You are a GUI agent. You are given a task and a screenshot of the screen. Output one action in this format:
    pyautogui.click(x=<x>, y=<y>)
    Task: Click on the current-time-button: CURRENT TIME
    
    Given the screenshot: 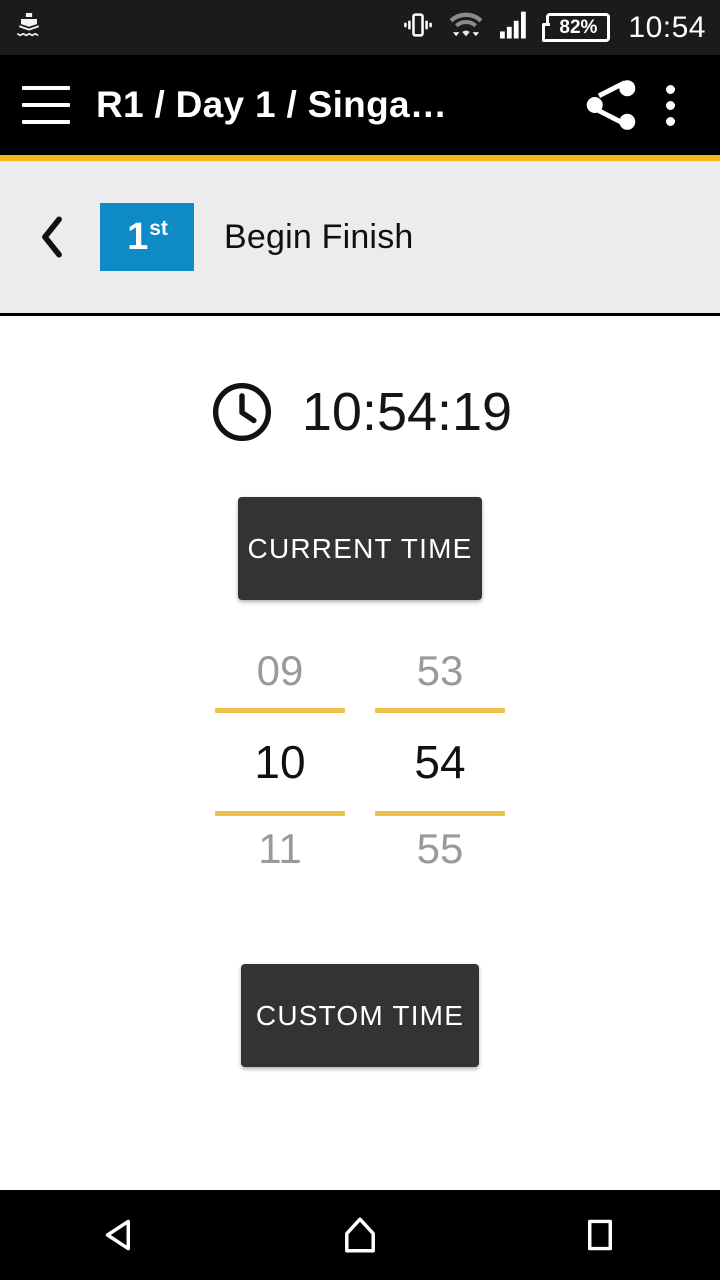 What is the action you would take?
    pyautogui.click(x=360, y=548)
    